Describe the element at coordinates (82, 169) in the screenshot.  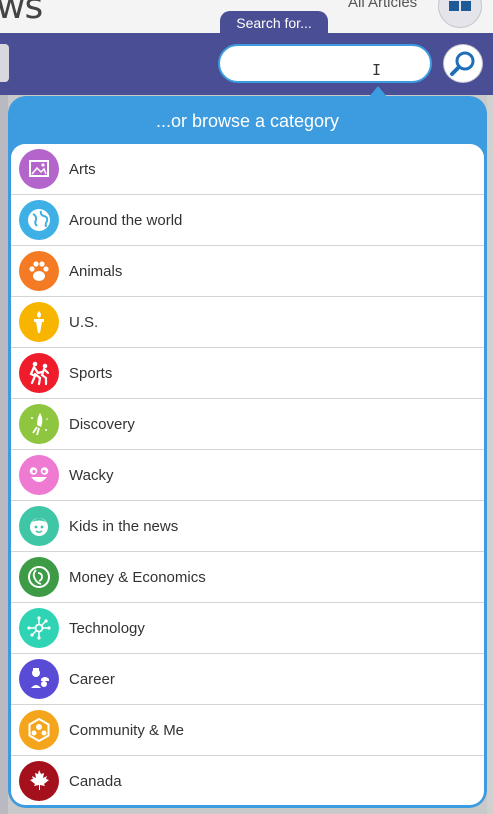
I see `category-label: Arts` at that location.